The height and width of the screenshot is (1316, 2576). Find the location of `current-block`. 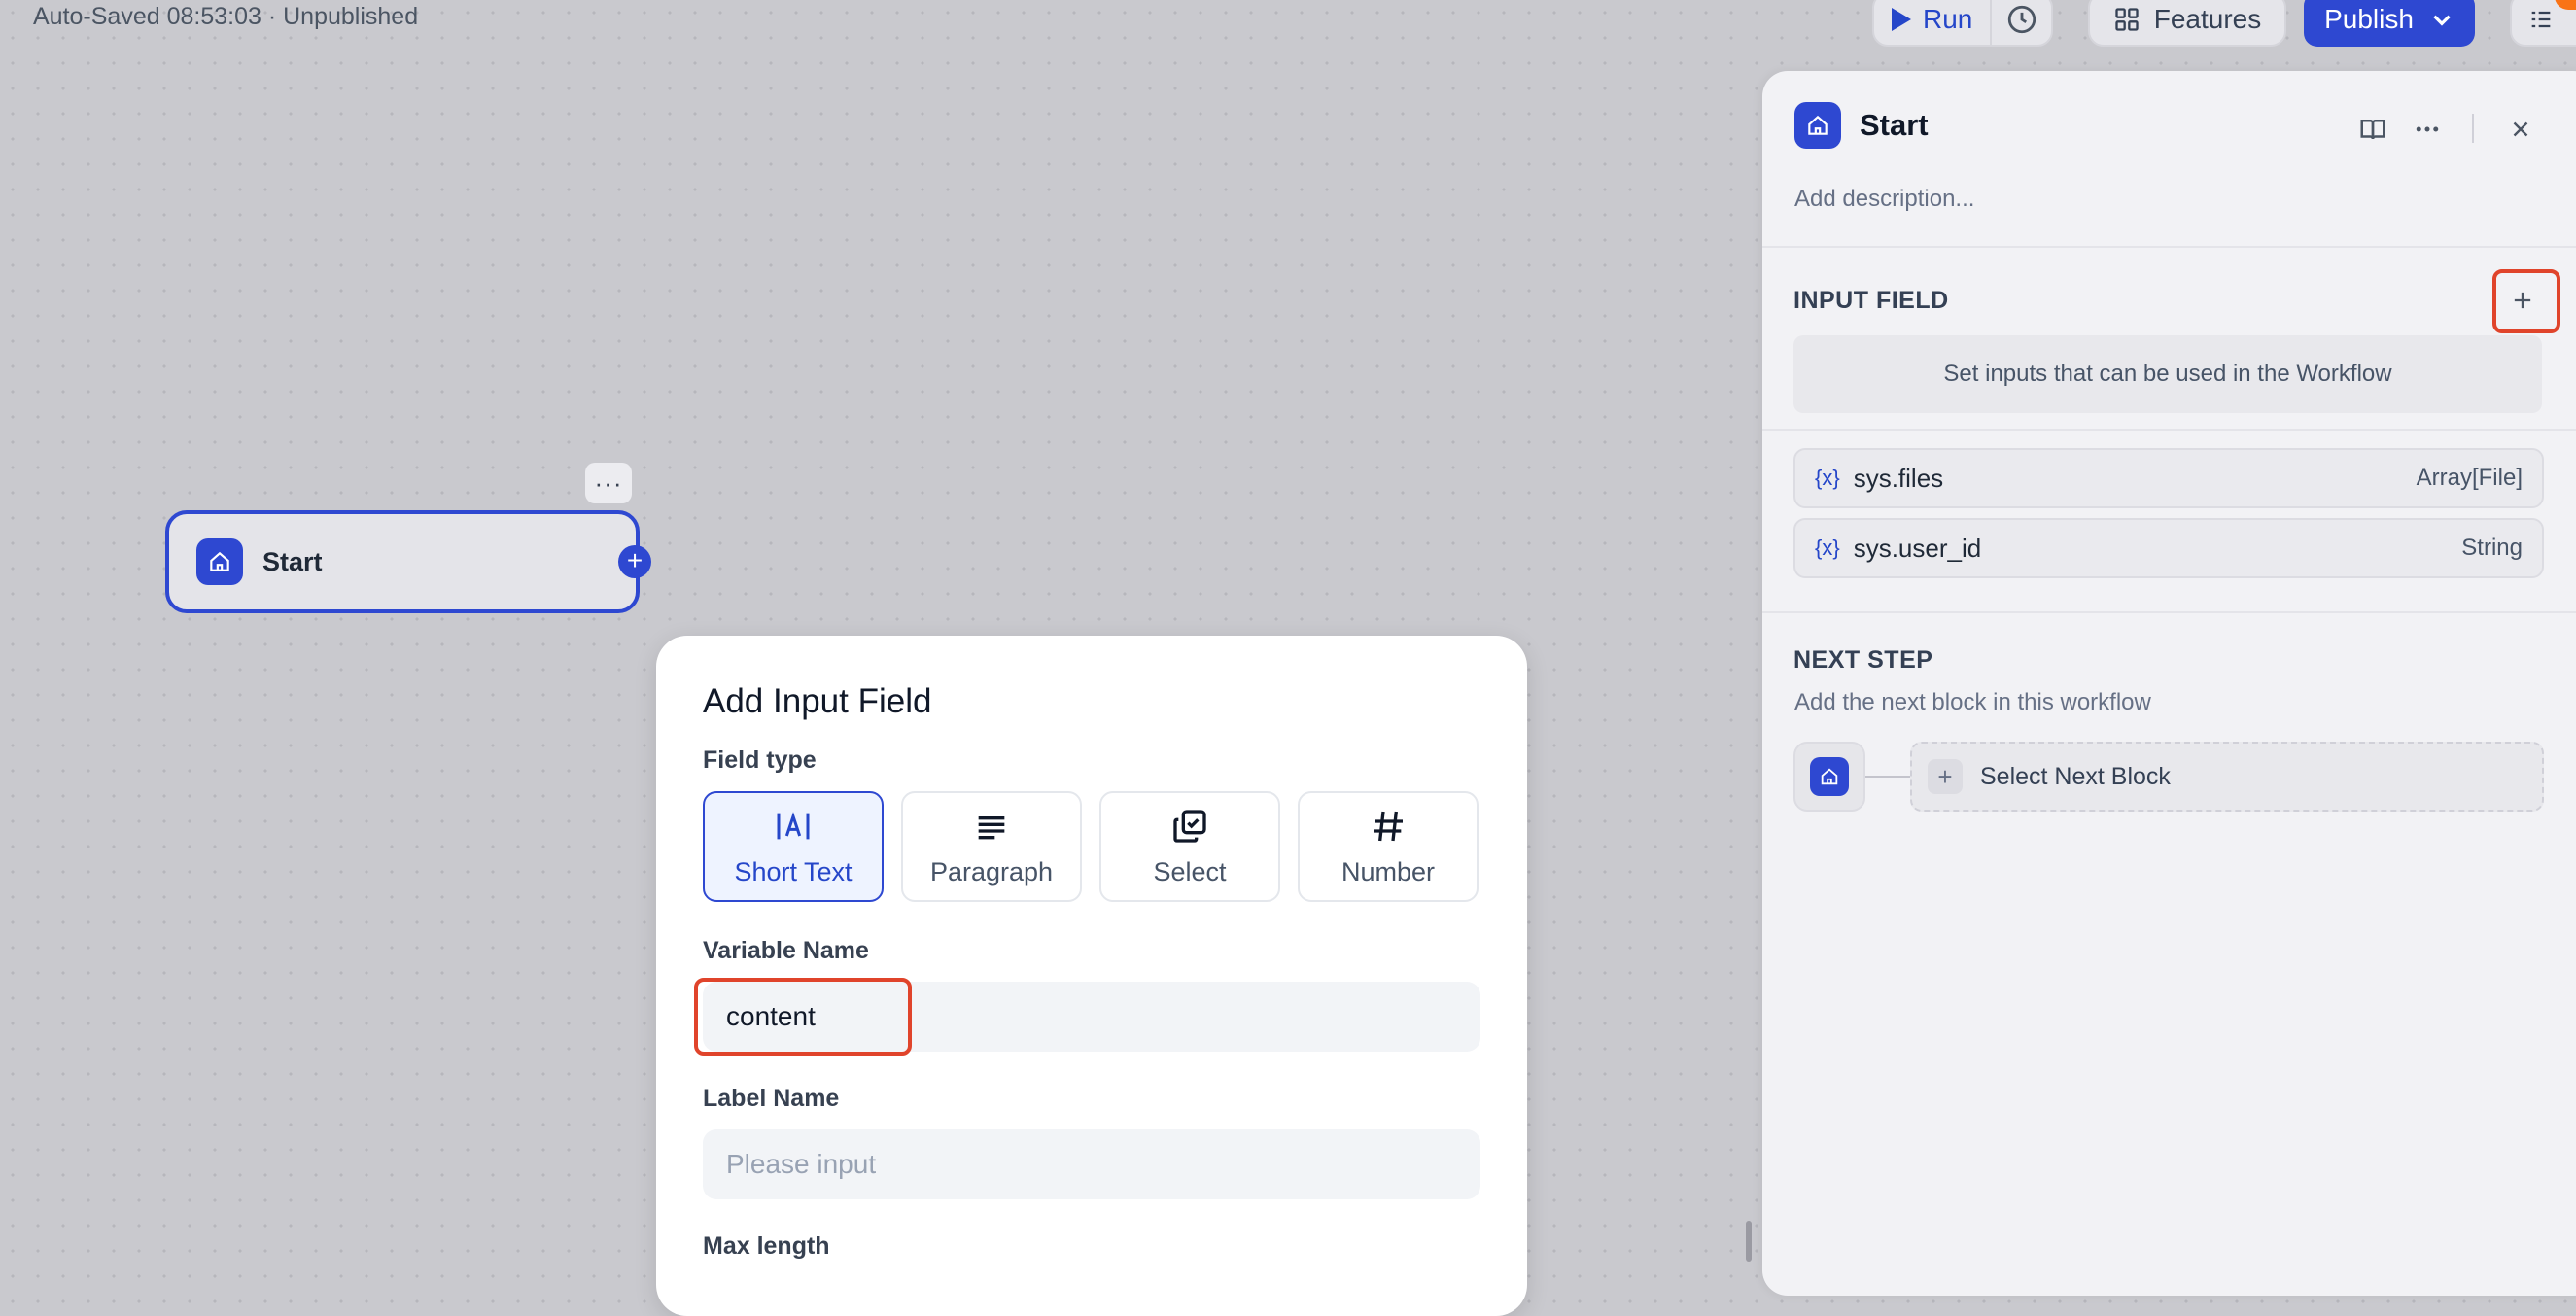

current-block is located at coordinates (1829, 777).